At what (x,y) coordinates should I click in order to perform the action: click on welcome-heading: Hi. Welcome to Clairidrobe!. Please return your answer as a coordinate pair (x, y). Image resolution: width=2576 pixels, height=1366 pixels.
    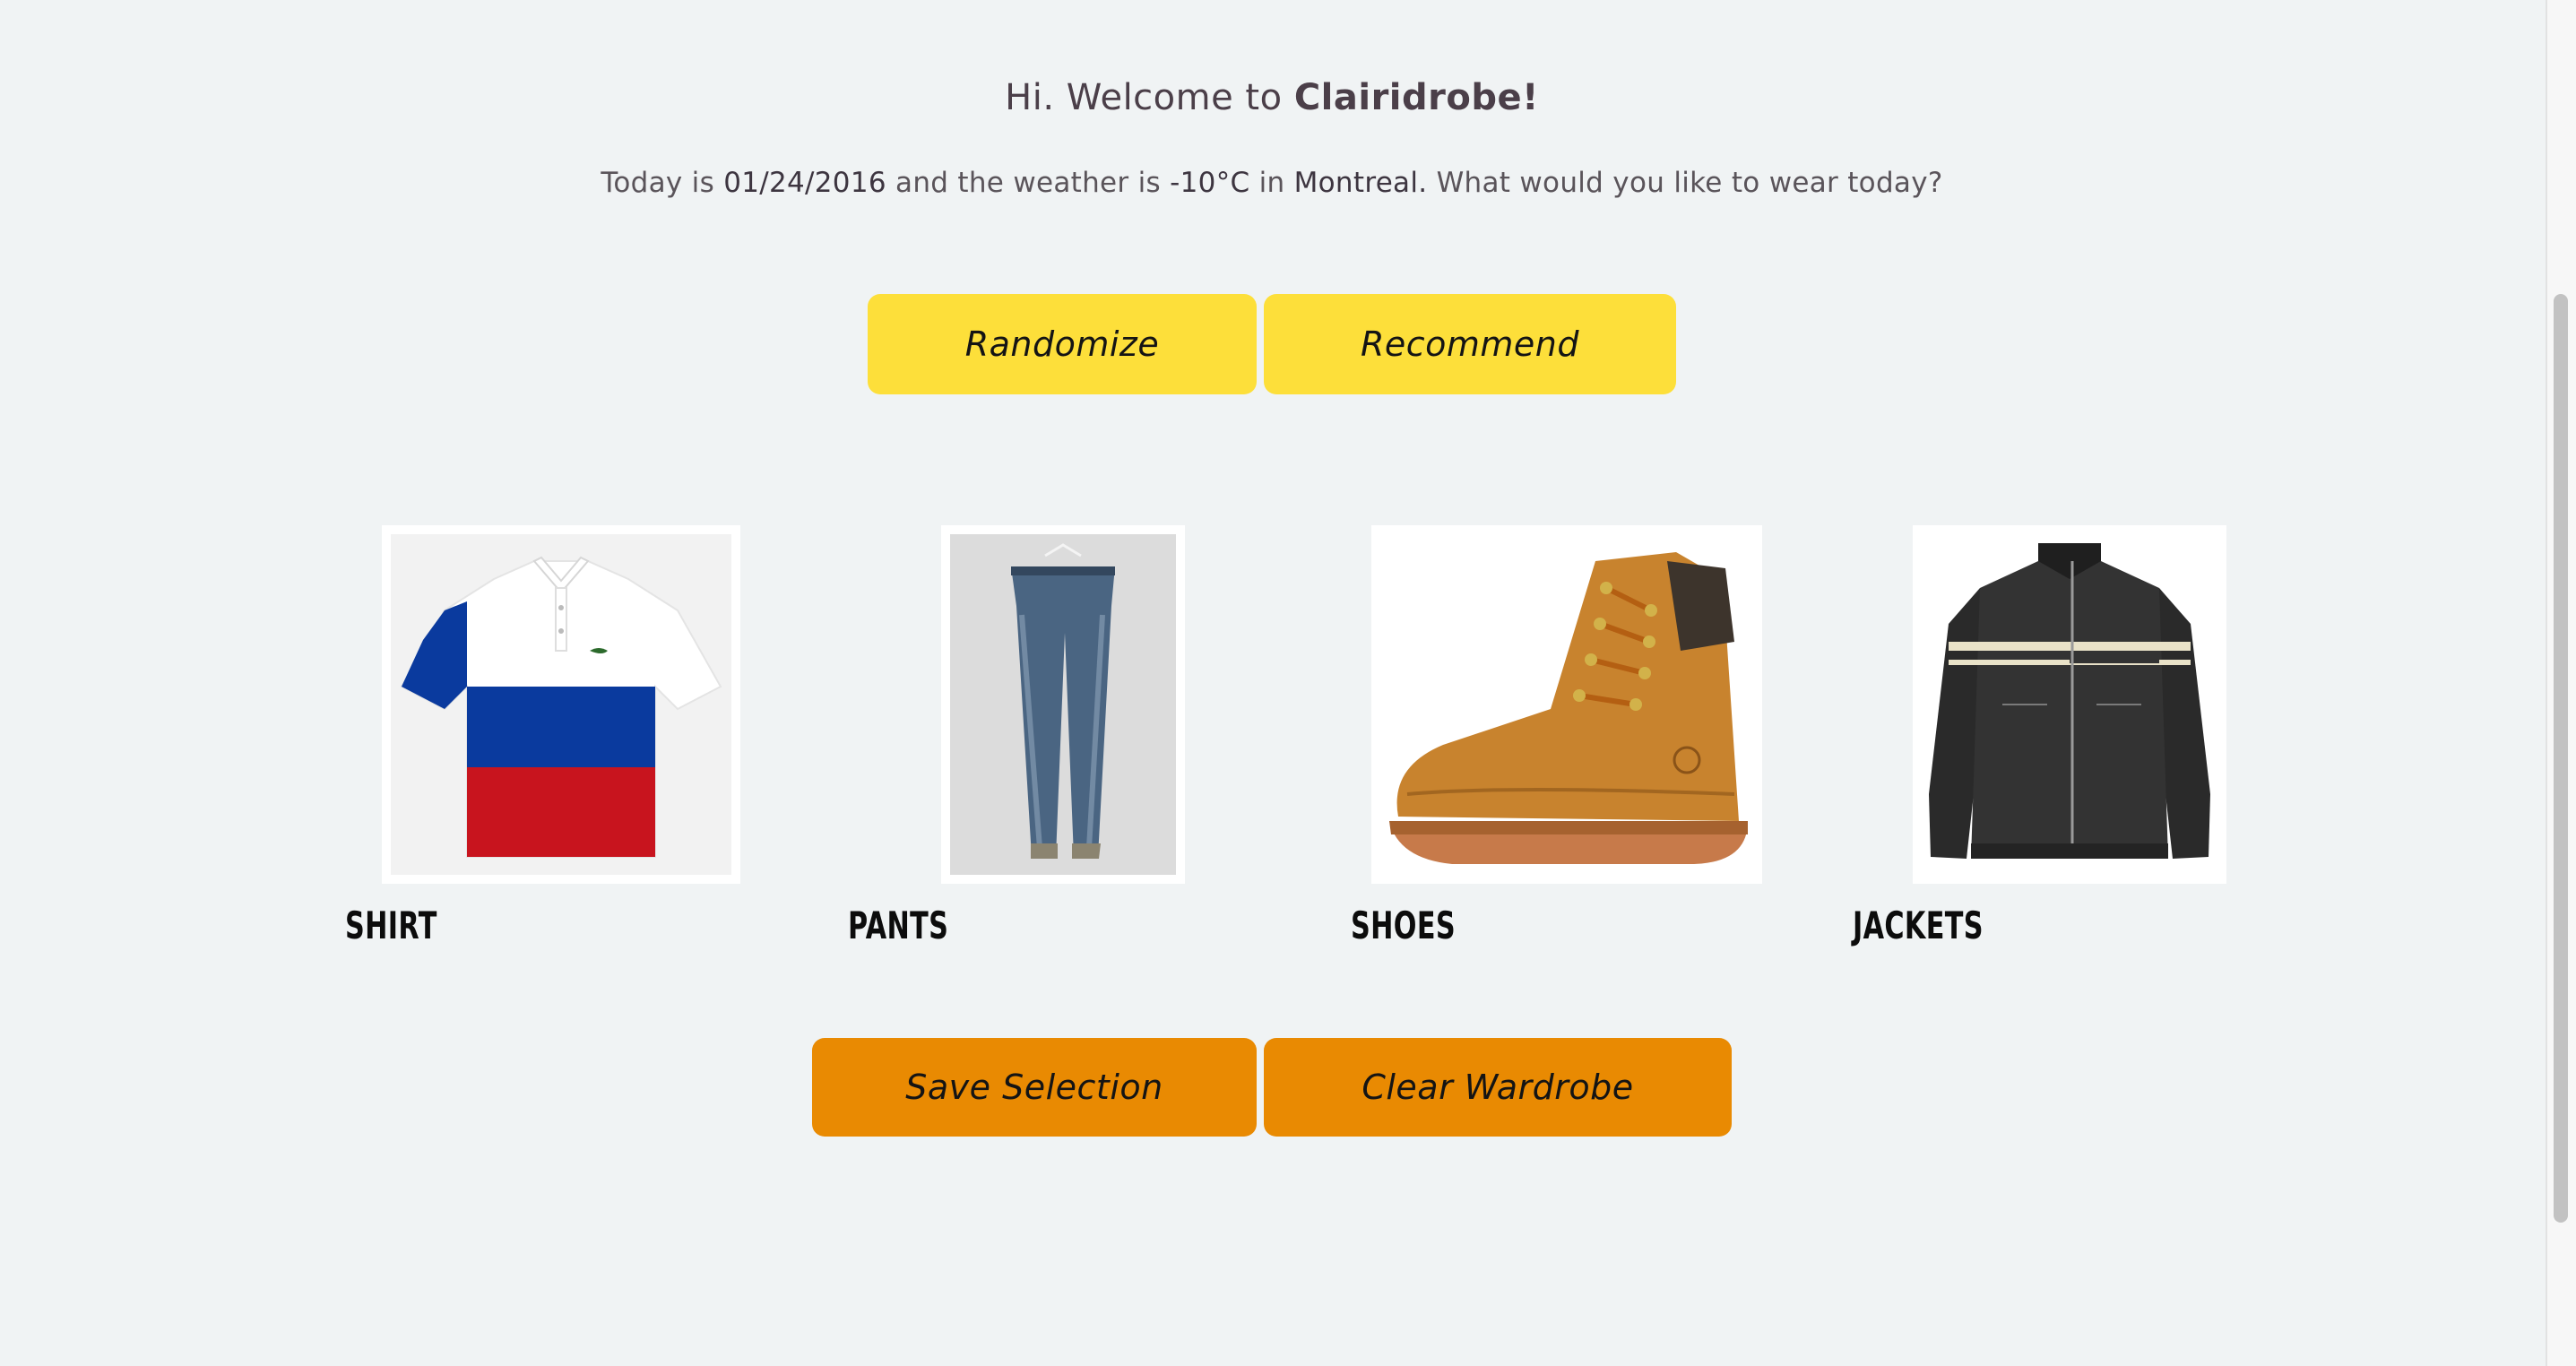
    Looking at the image, I should click on (1272, 98).